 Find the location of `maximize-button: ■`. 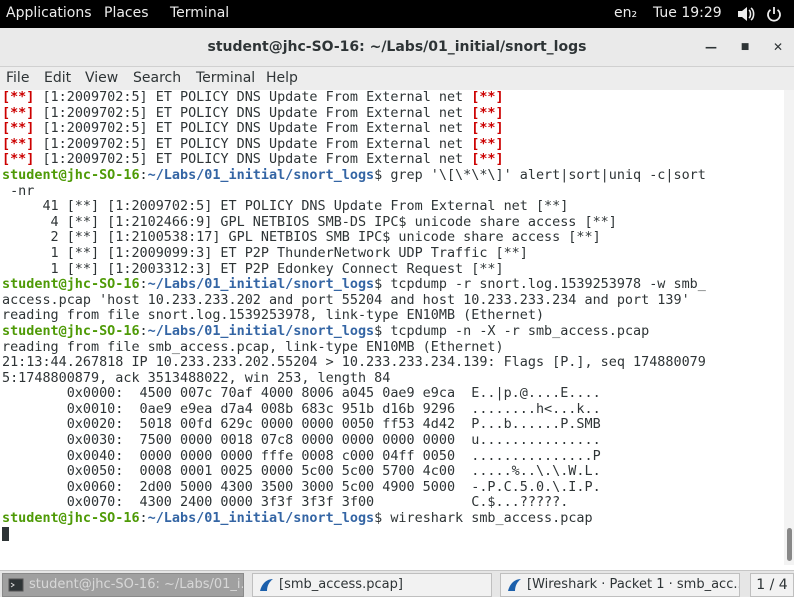

maximize-button: ■ is located at coordinates (745, 47).